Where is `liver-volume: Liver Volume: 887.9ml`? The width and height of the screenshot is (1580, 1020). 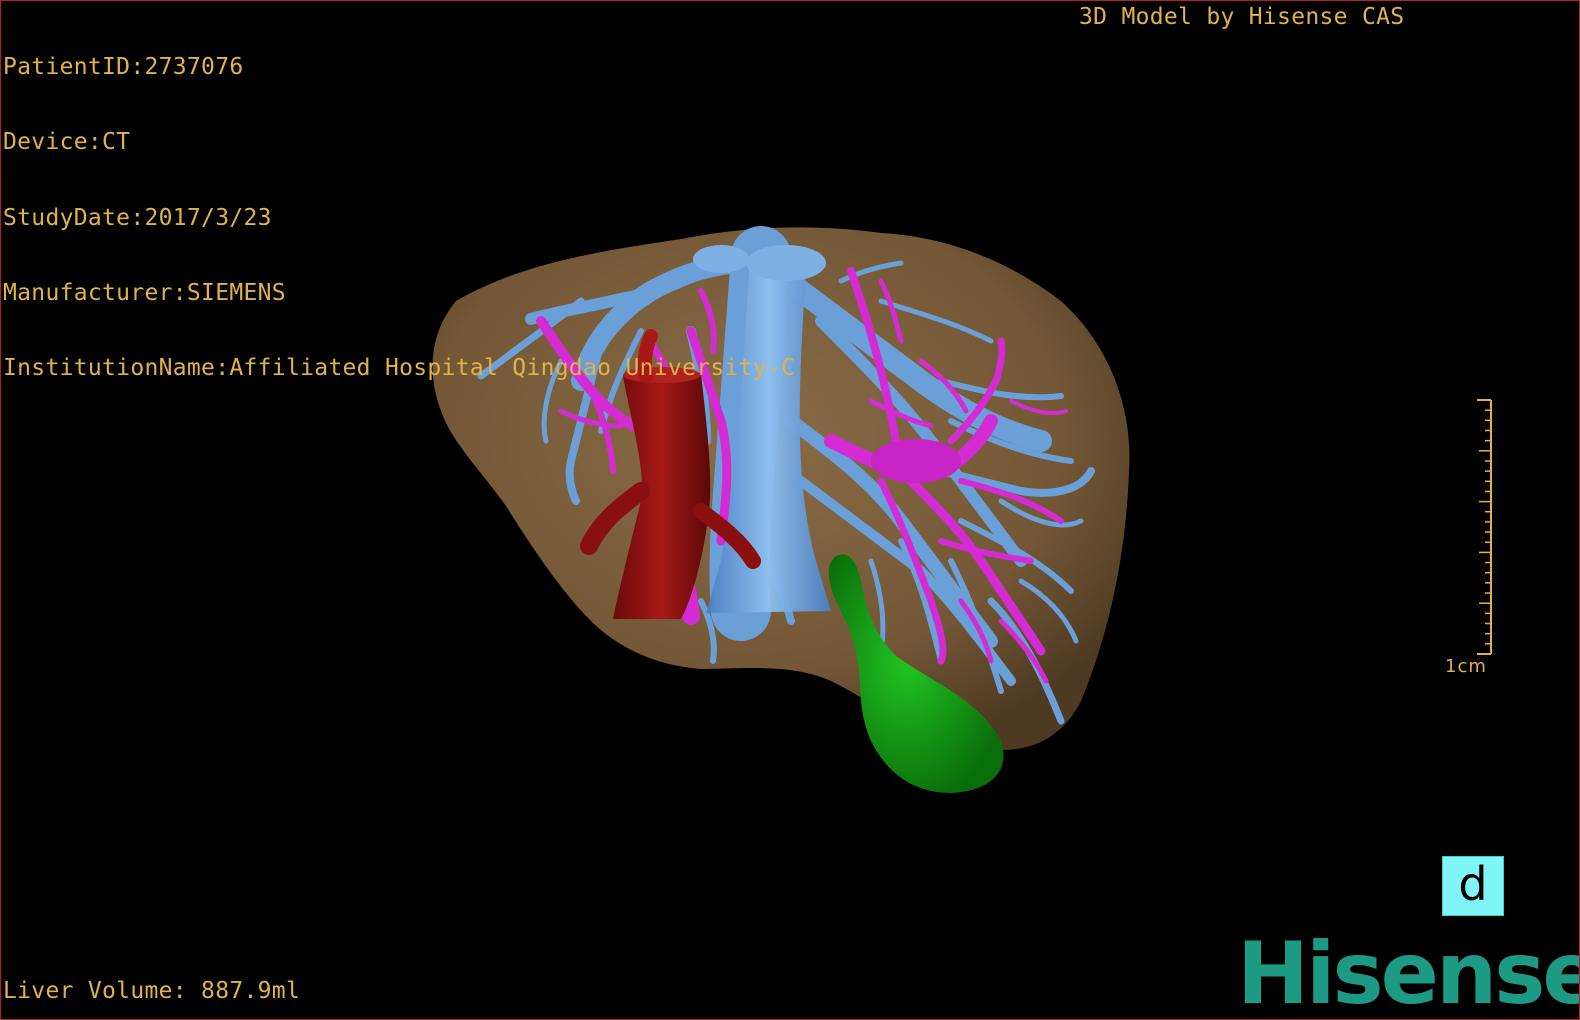 liver-volume: Liver Volume: 887.9ml is located at coordinates (152, 991).